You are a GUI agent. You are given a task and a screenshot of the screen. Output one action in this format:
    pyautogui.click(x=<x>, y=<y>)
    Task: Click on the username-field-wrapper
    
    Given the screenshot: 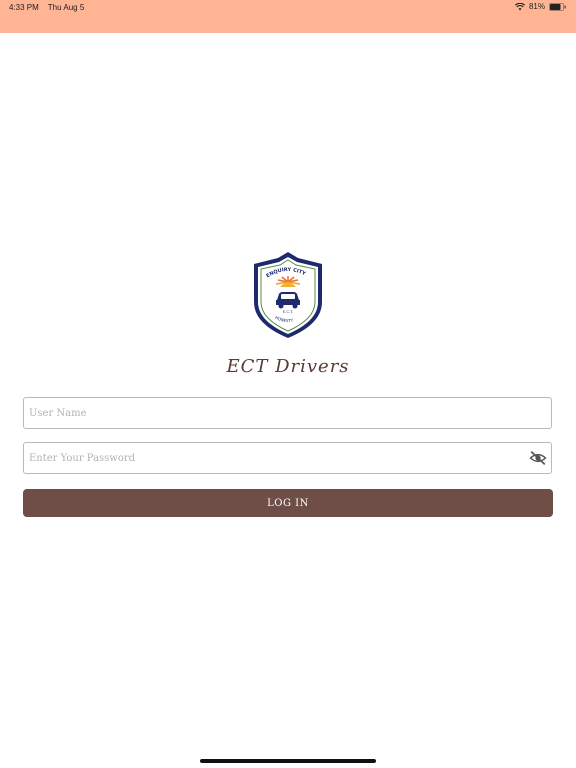 What is the action you would take?
    pyautogui.click(x=287, y=413)
    